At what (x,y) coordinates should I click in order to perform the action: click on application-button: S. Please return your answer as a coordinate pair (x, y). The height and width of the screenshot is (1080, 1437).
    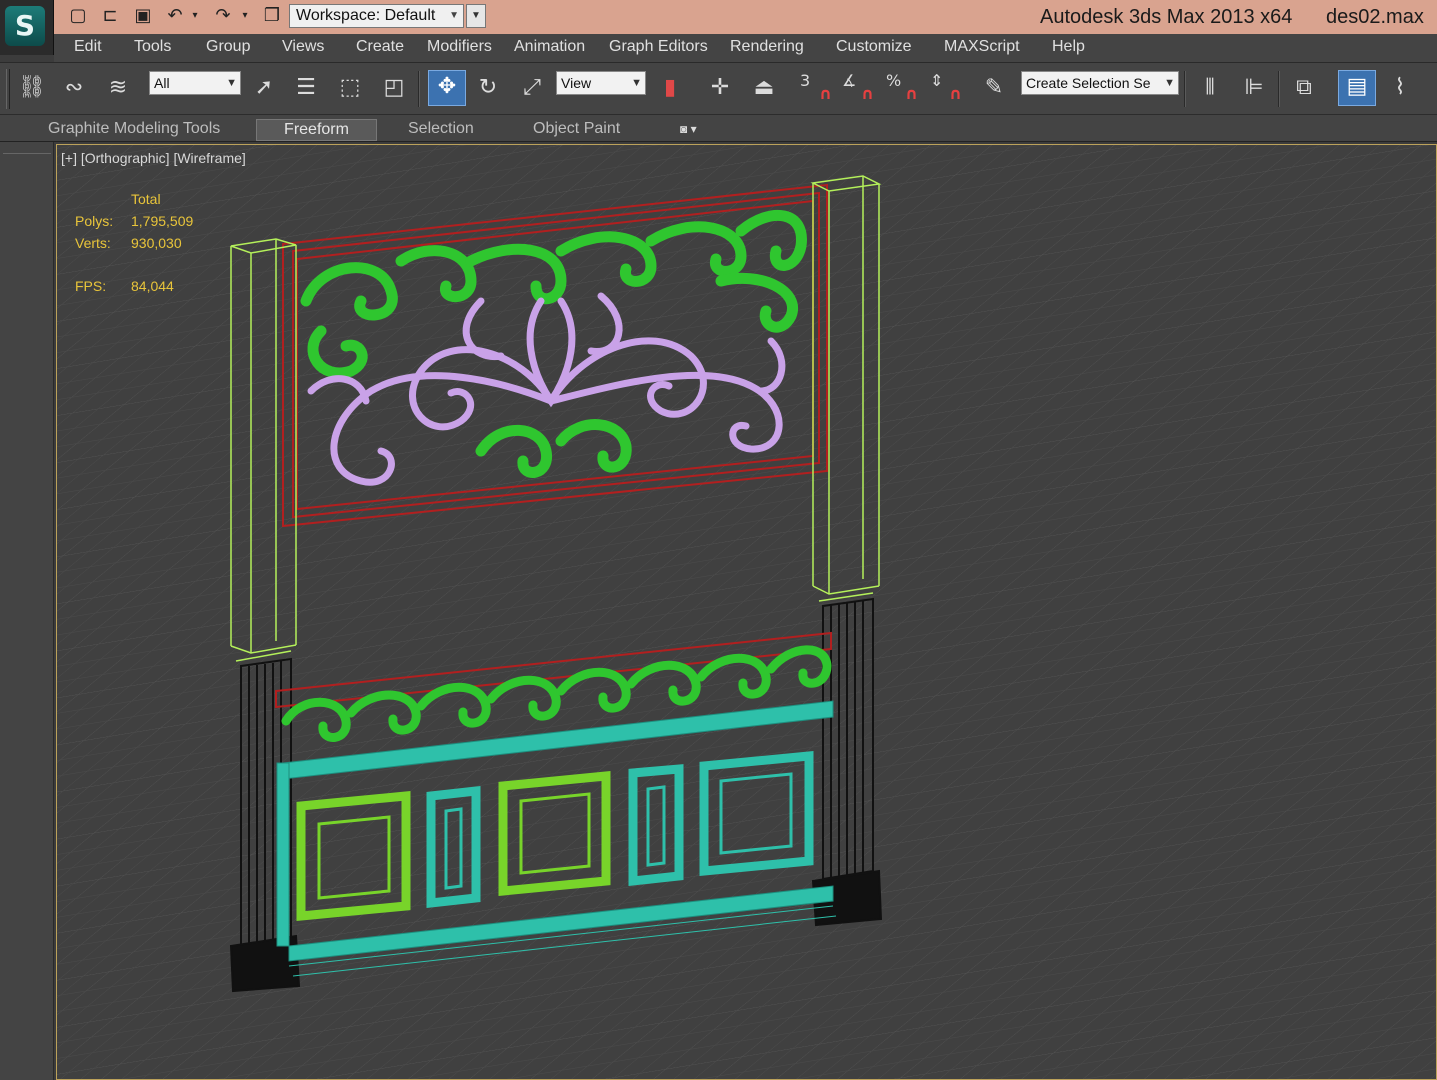
    Looking at the image, I should click on (27, 27).